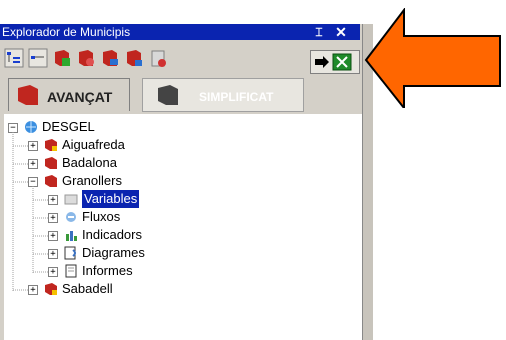 The image size is (506, 340). What do you see at coordinates (14, 58) in the screenshot?
I see `tree-view-icon` at bounding box center [14, 58].